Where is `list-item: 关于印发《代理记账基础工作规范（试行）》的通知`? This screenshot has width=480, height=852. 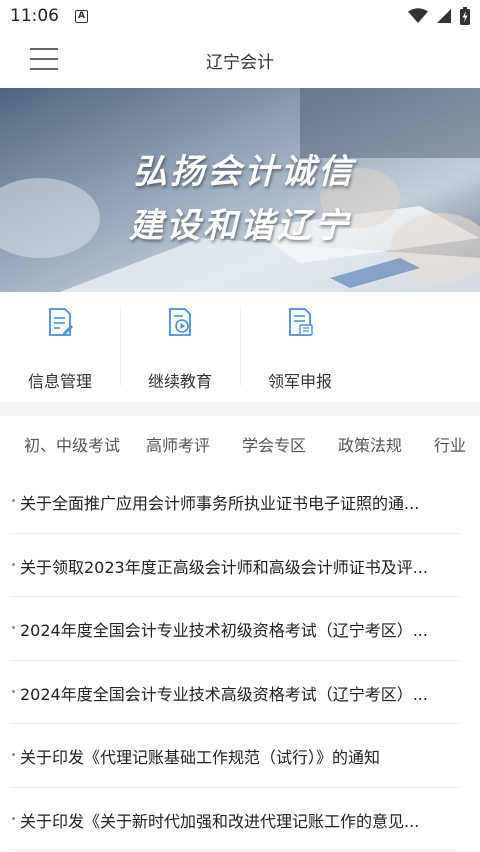
list-item: 关于印发《代理记账基础工作规范（试行）》的通知 is located at coordinates (235, 756).